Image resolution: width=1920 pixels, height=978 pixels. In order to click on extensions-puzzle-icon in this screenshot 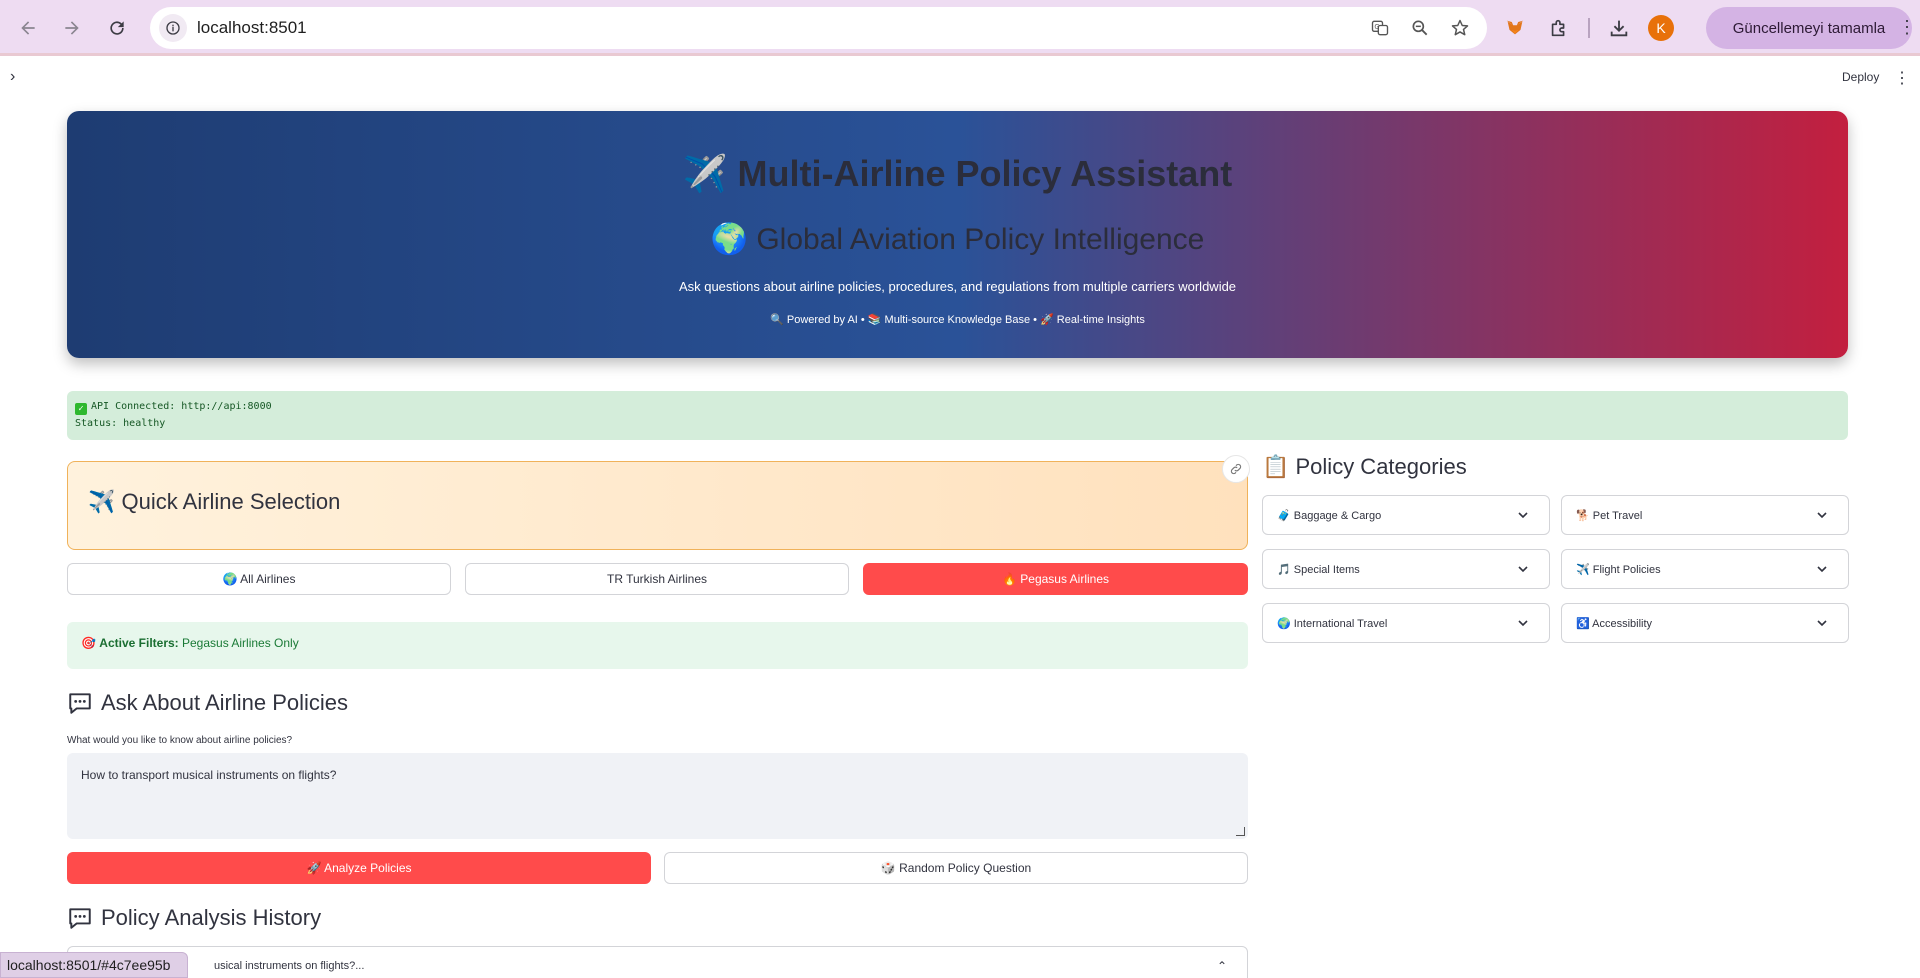, I will do `click(1559, 28)`.